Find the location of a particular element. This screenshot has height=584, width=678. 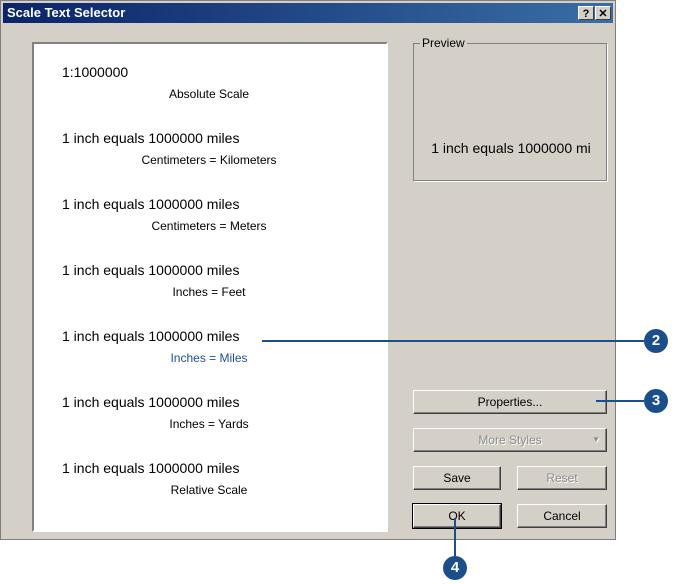

callout-3-line is located at coordinates (620, 401).